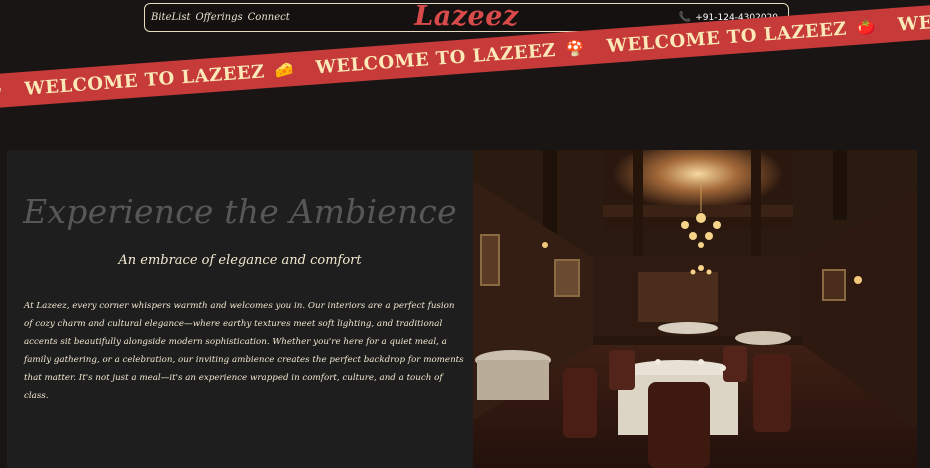  What do you see at coordinates (284, 70) in the screenshot?
I see `cheese-icon: 🧀` at bounding box center [284, 70].